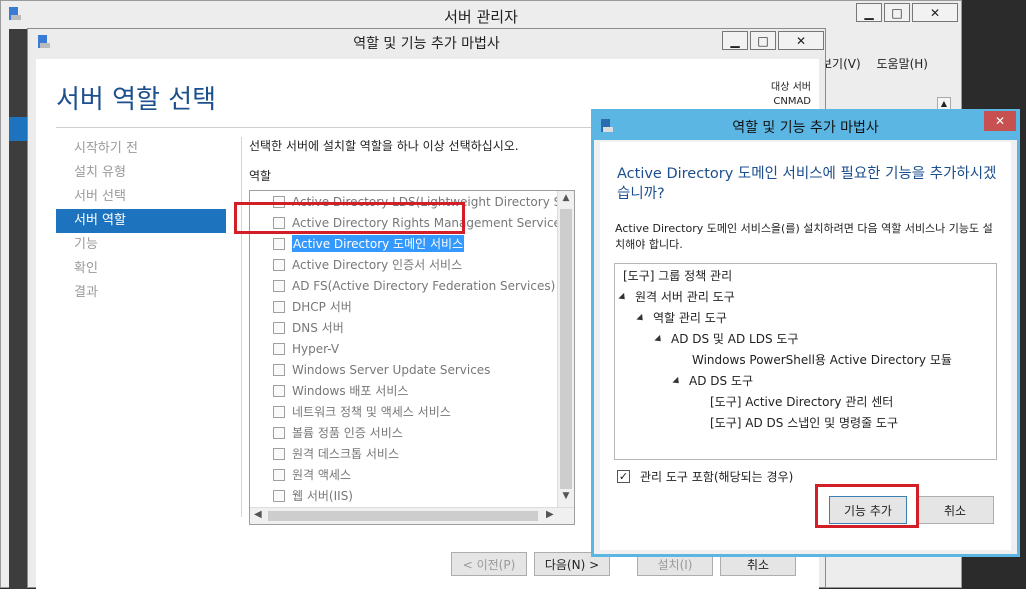  I want to click on role-item: Windows Server Update Services, so click(381, 369).